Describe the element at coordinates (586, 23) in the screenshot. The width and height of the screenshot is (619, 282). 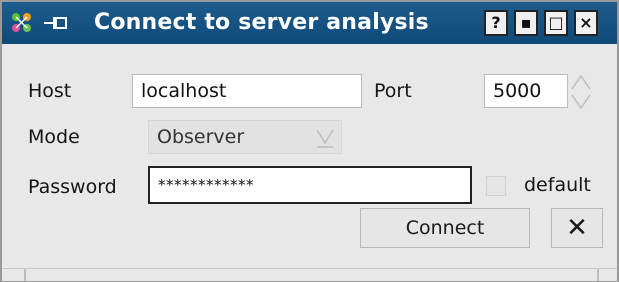
I see `close-window-button: ×` at that location.